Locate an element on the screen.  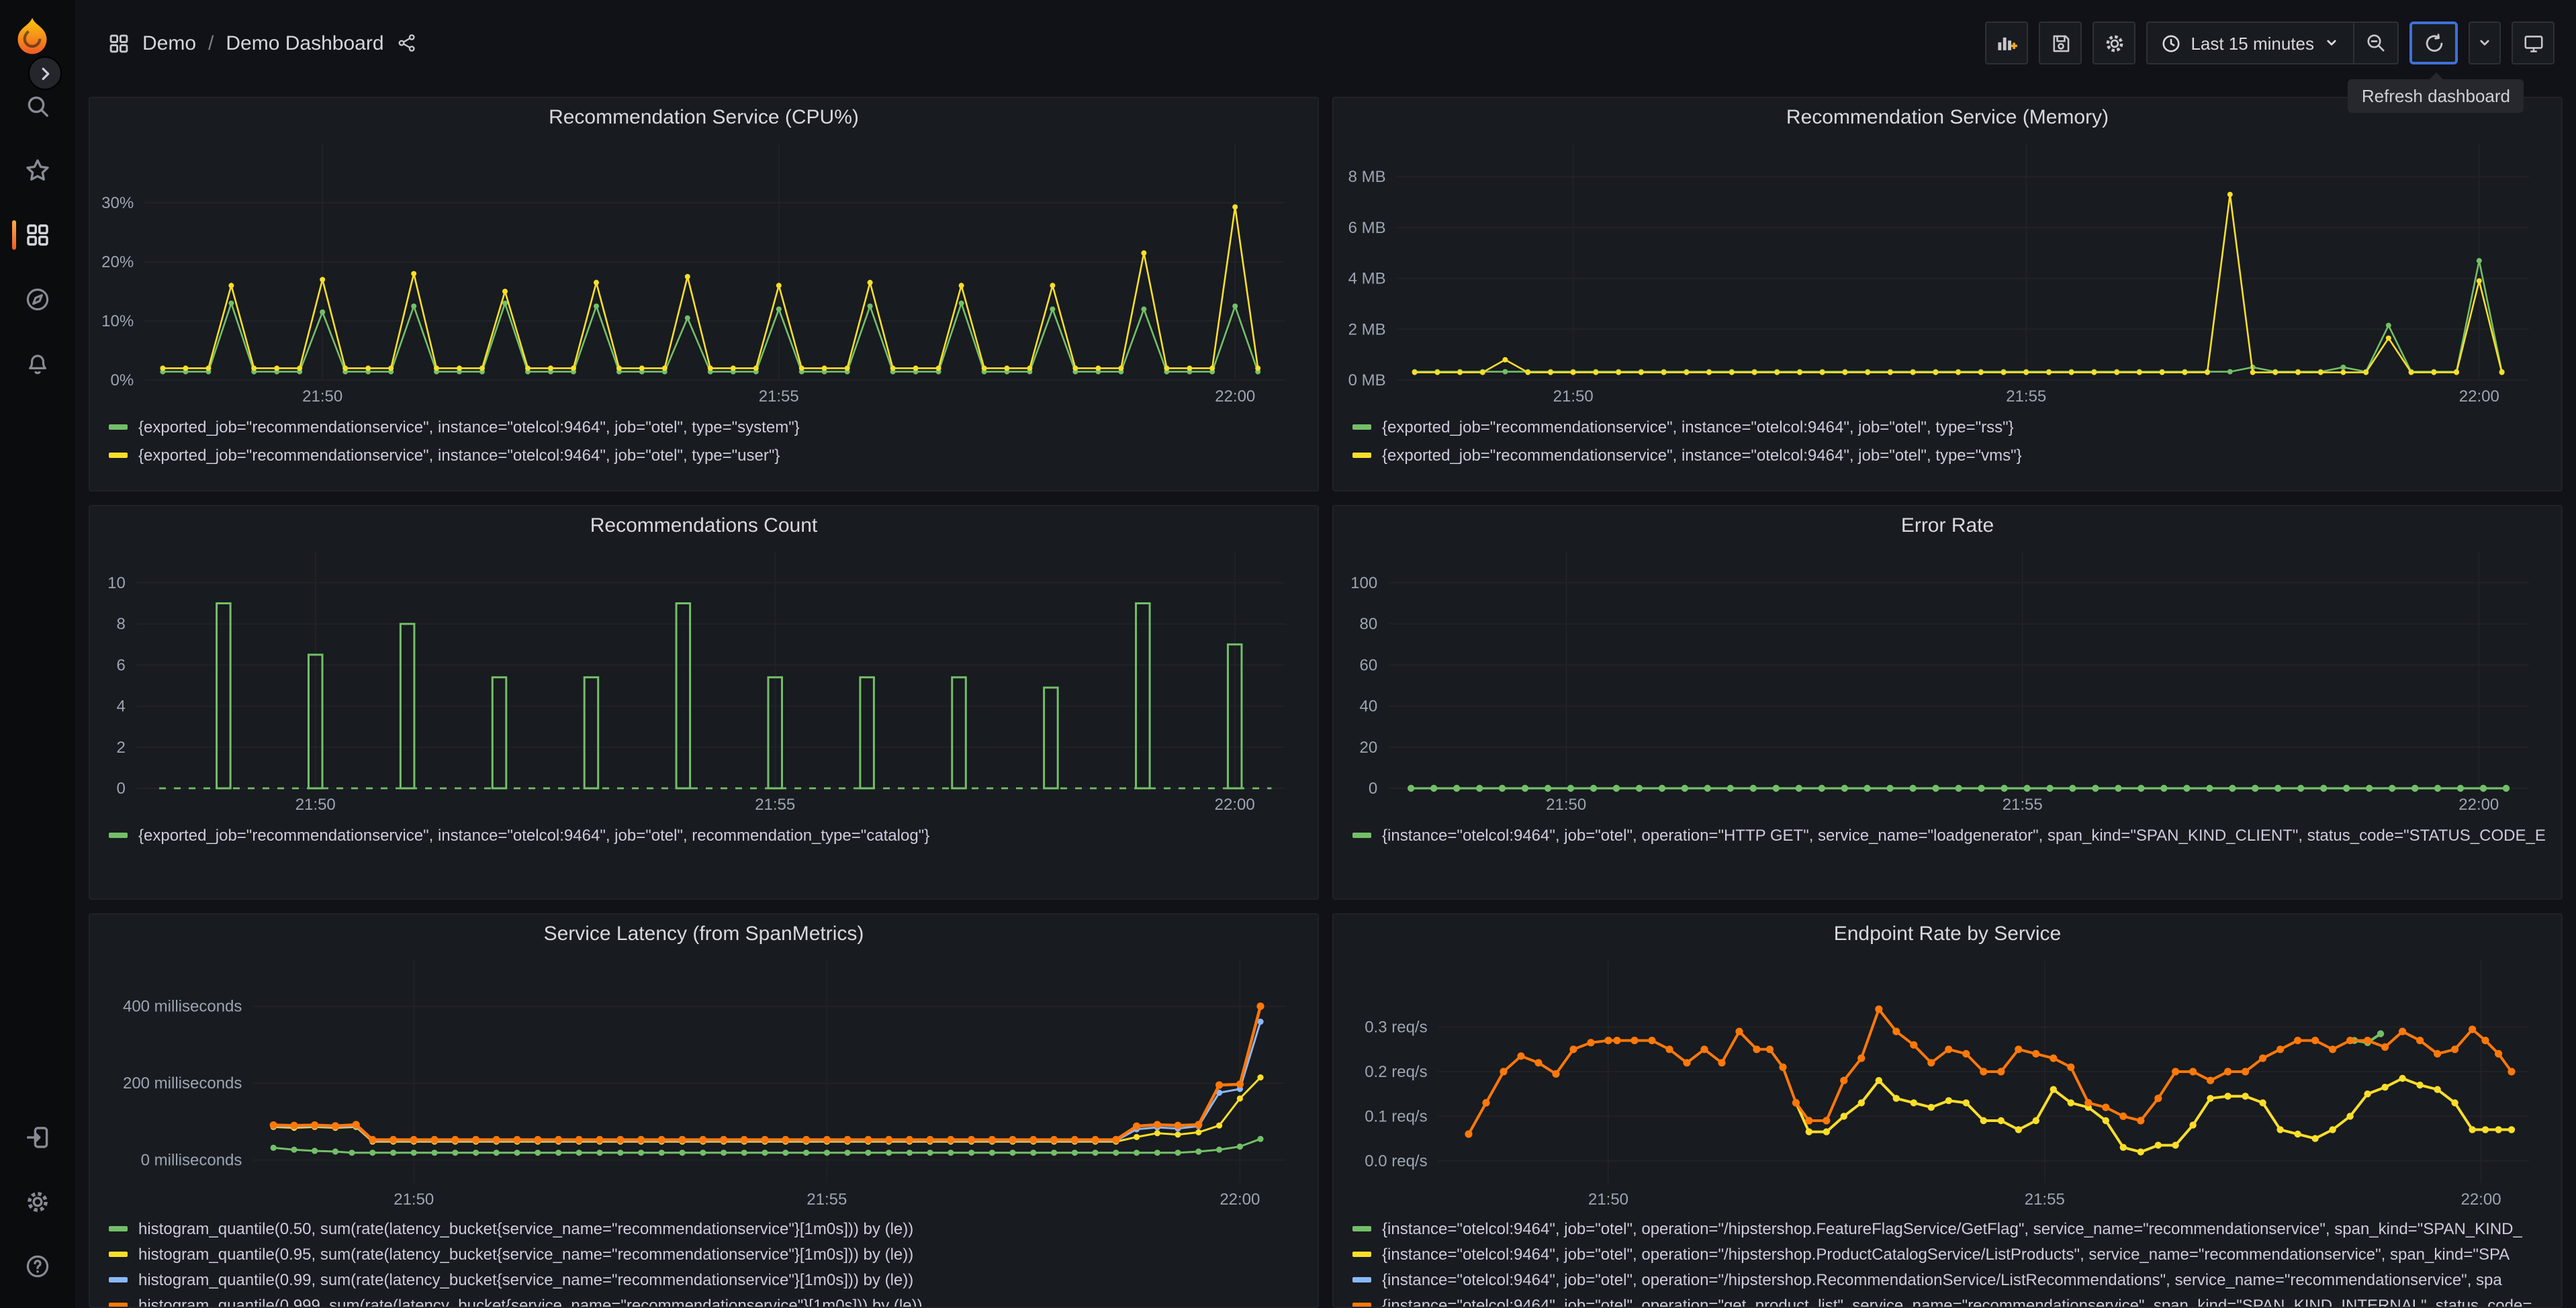
error-rate-chart: 21:50 21:55 22:00 0 20 40 60 80 100 is located at coordinates (1947, 680).